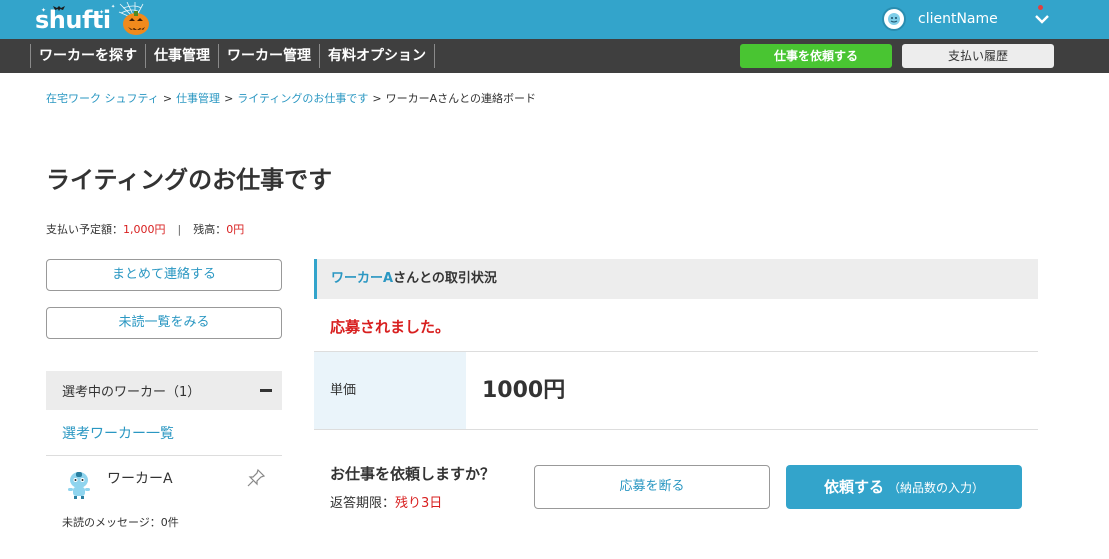 This screenshot has width=1109, height=559. What do you see at coordinates (198, 98) in the screenshot?
I see `breadcrumb-job-management-link: 仕事管理` at bounding box center [198, 98].